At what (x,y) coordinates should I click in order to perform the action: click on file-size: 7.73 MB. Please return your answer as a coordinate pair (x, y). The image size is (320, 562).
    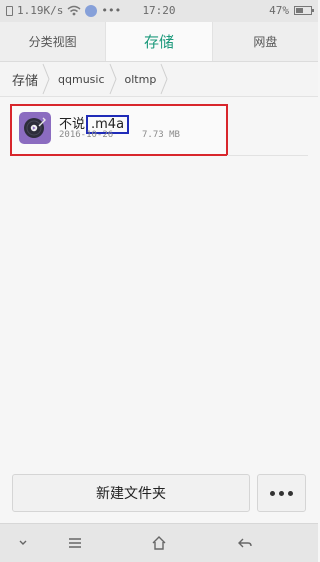
    Looking at the image, I should click on (161, 135).